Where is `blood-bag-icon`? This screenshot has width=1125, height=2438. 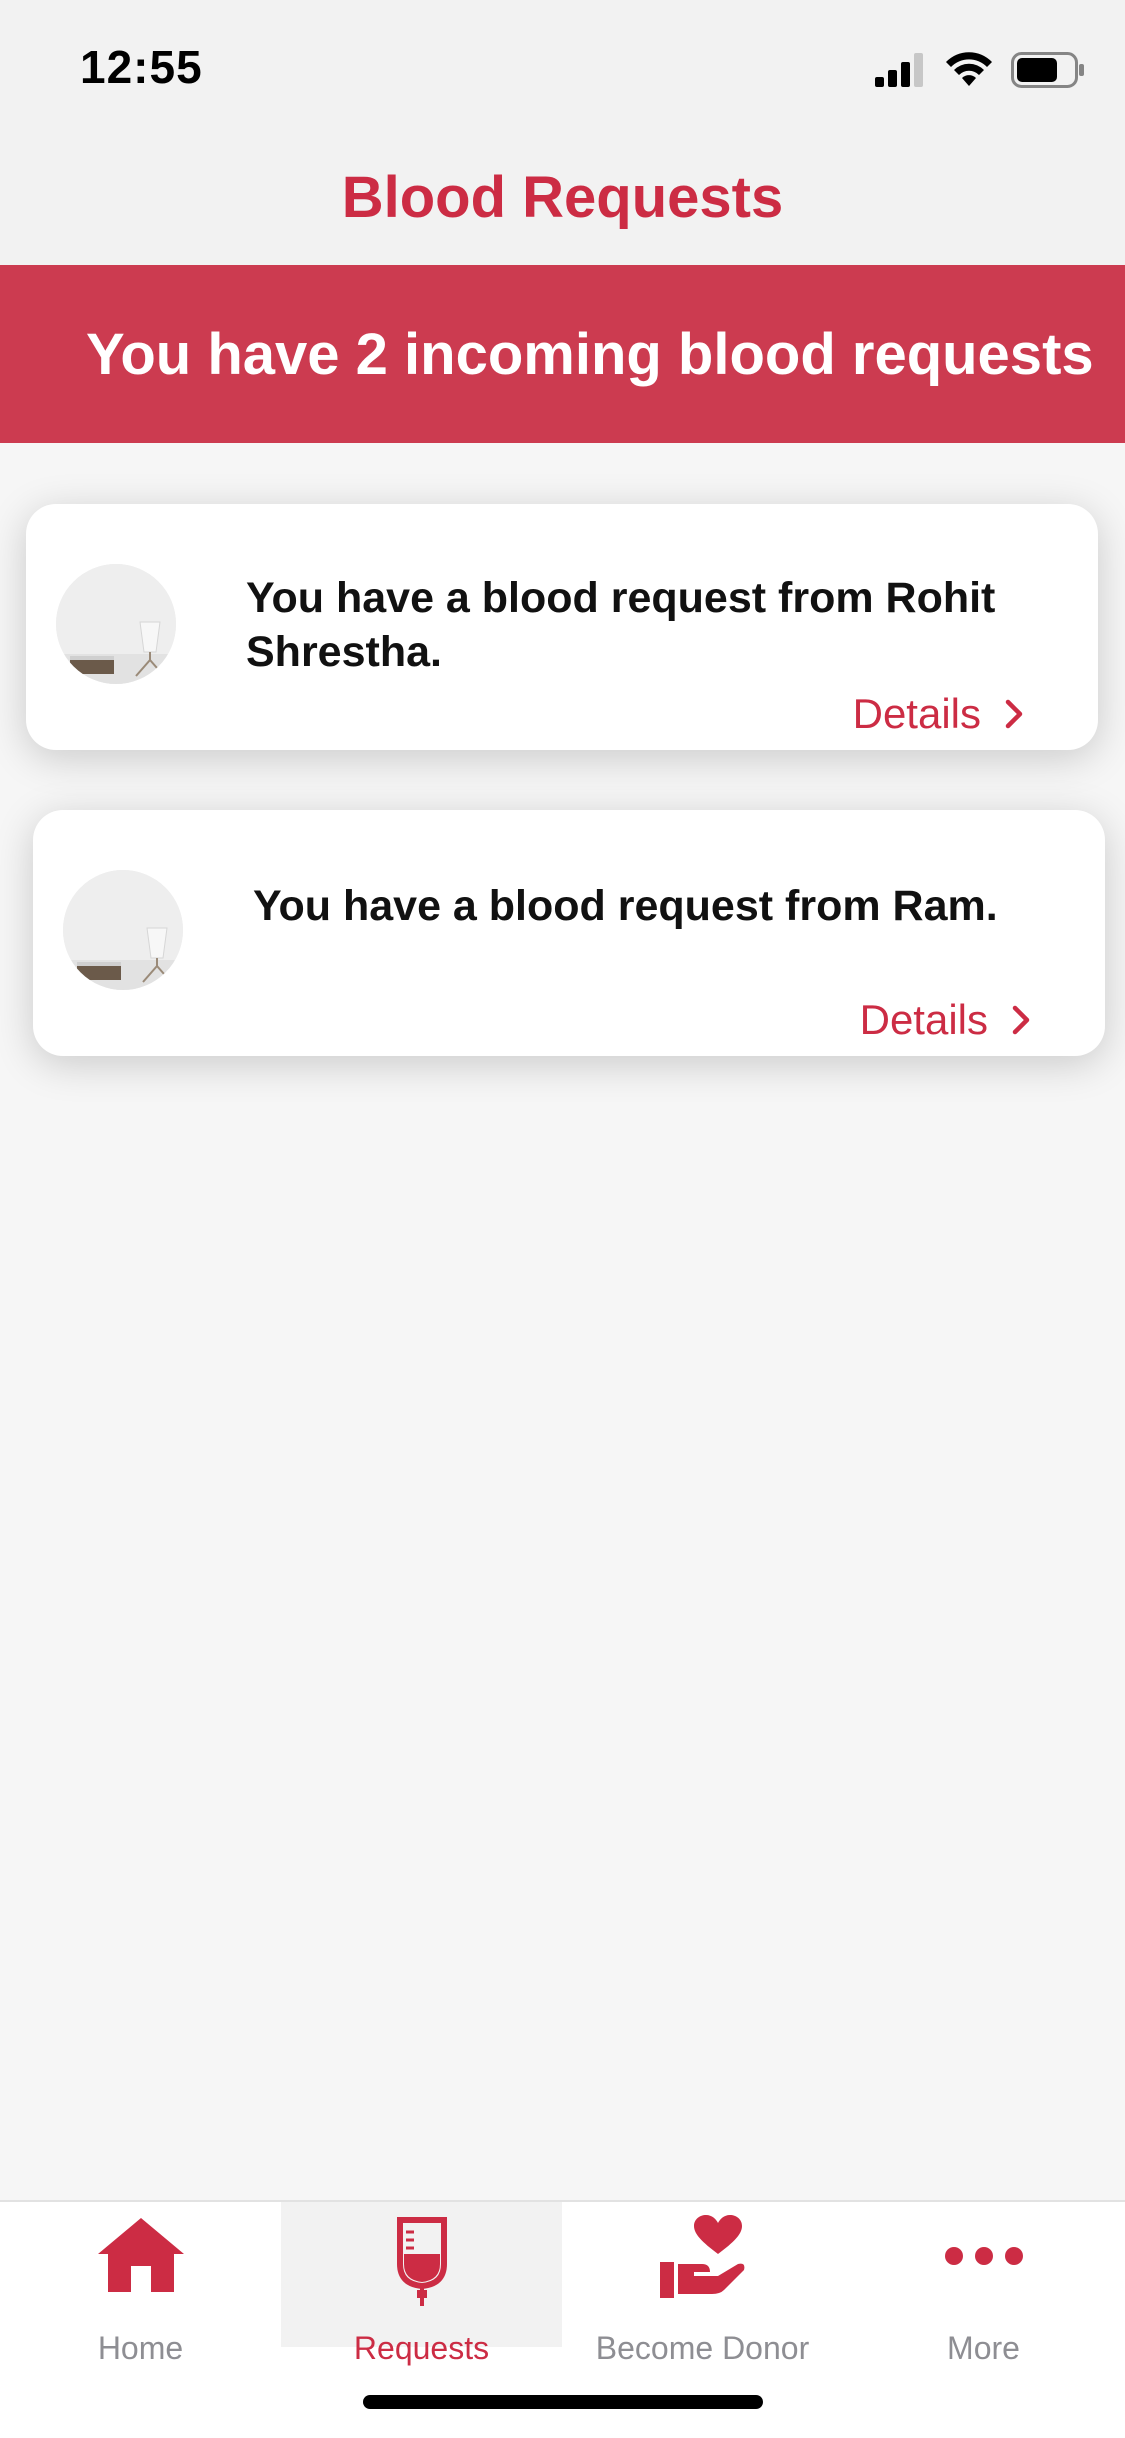
blood-bag-icon is located at coordinates (421, 2261).